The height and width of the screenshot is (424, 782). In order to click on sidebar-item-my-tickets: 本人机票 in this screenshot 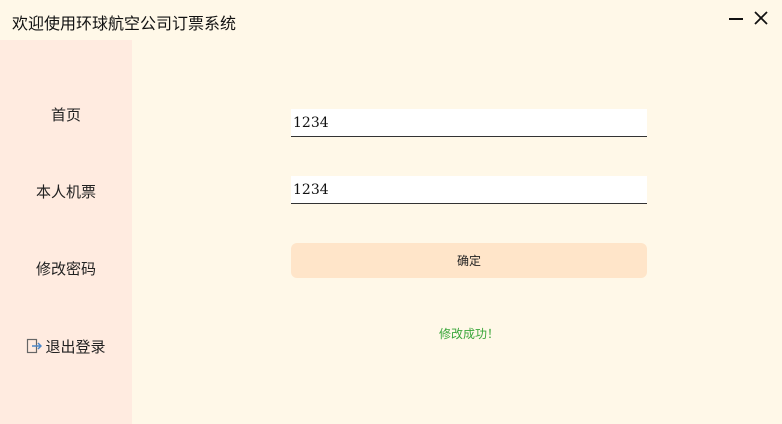, I will do `click(66, 191)`.